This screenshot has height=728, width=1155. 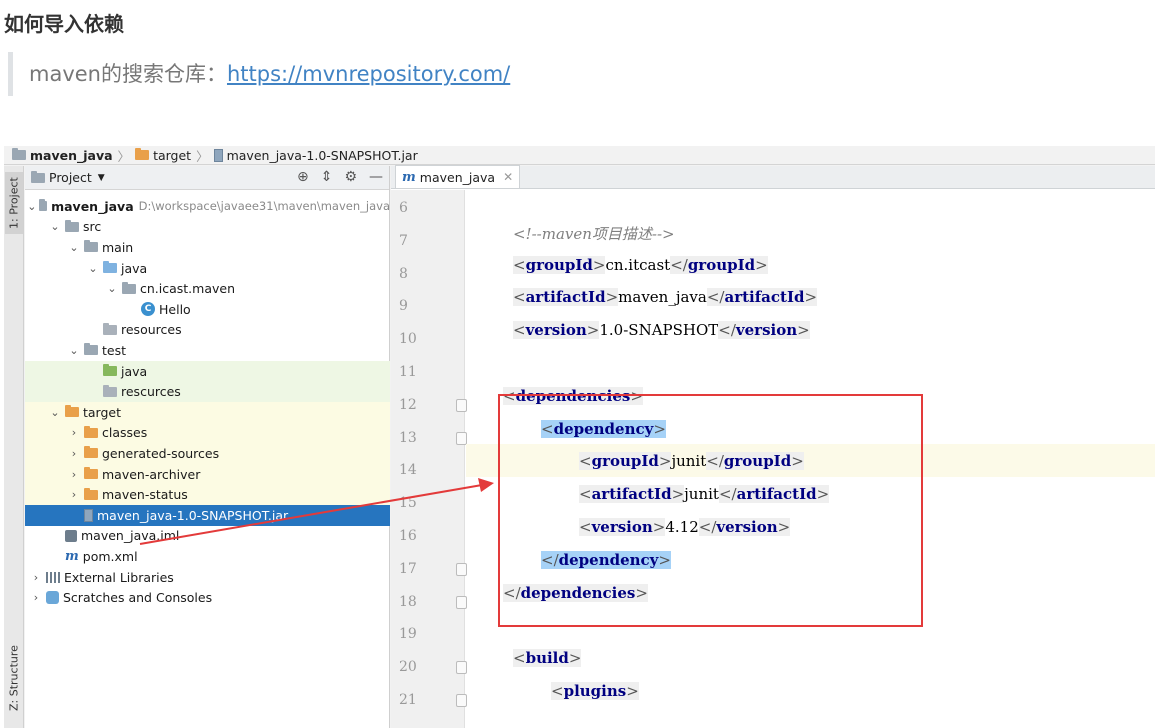 I want to click on tree-row: › classes, so click(x=207, y=433).